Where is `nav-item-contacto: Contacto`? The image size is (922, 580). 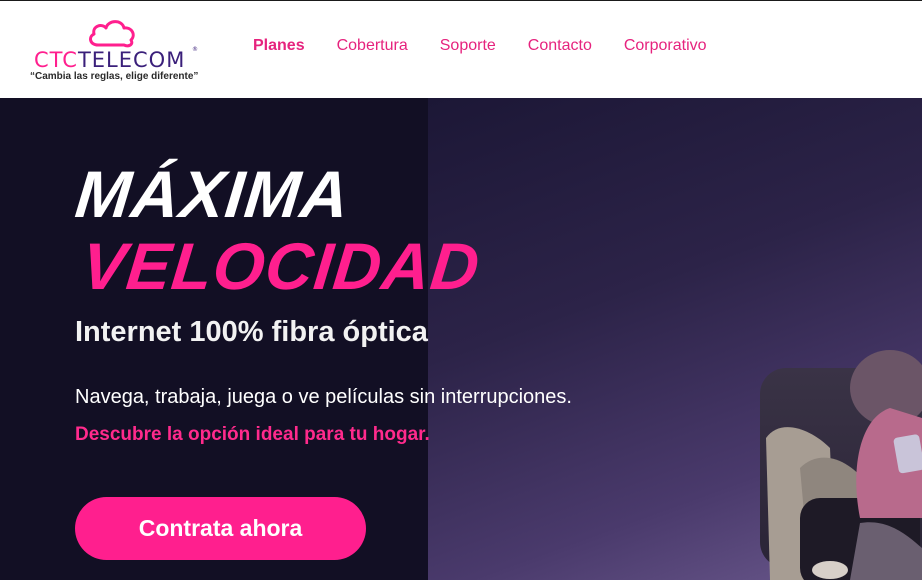 nav-item-contacto: Contacto is located at coordinates (560, 46).